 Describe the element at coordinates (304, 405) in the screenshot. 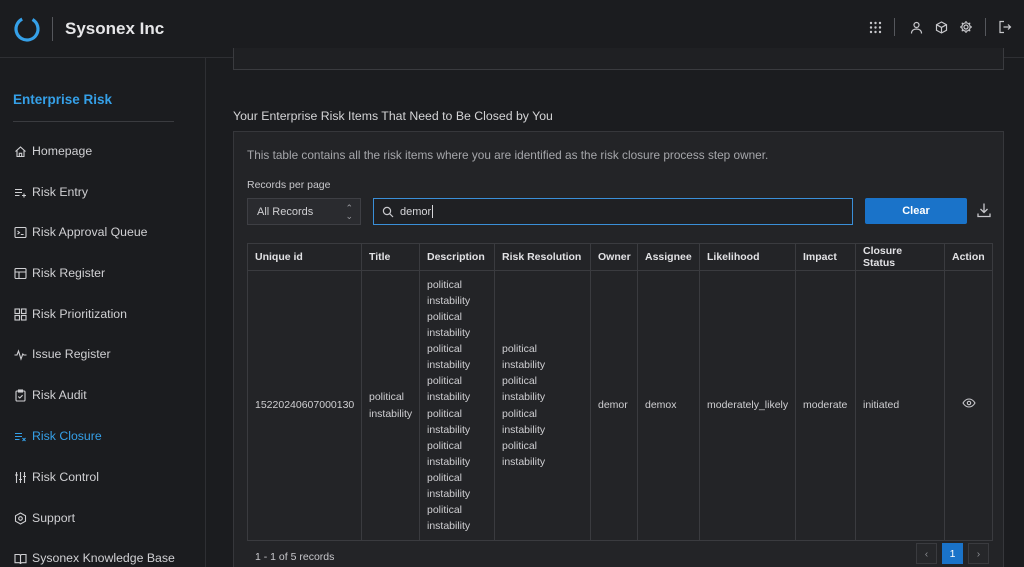

I see `cell-unique-id: 15220240607000130` at that location.